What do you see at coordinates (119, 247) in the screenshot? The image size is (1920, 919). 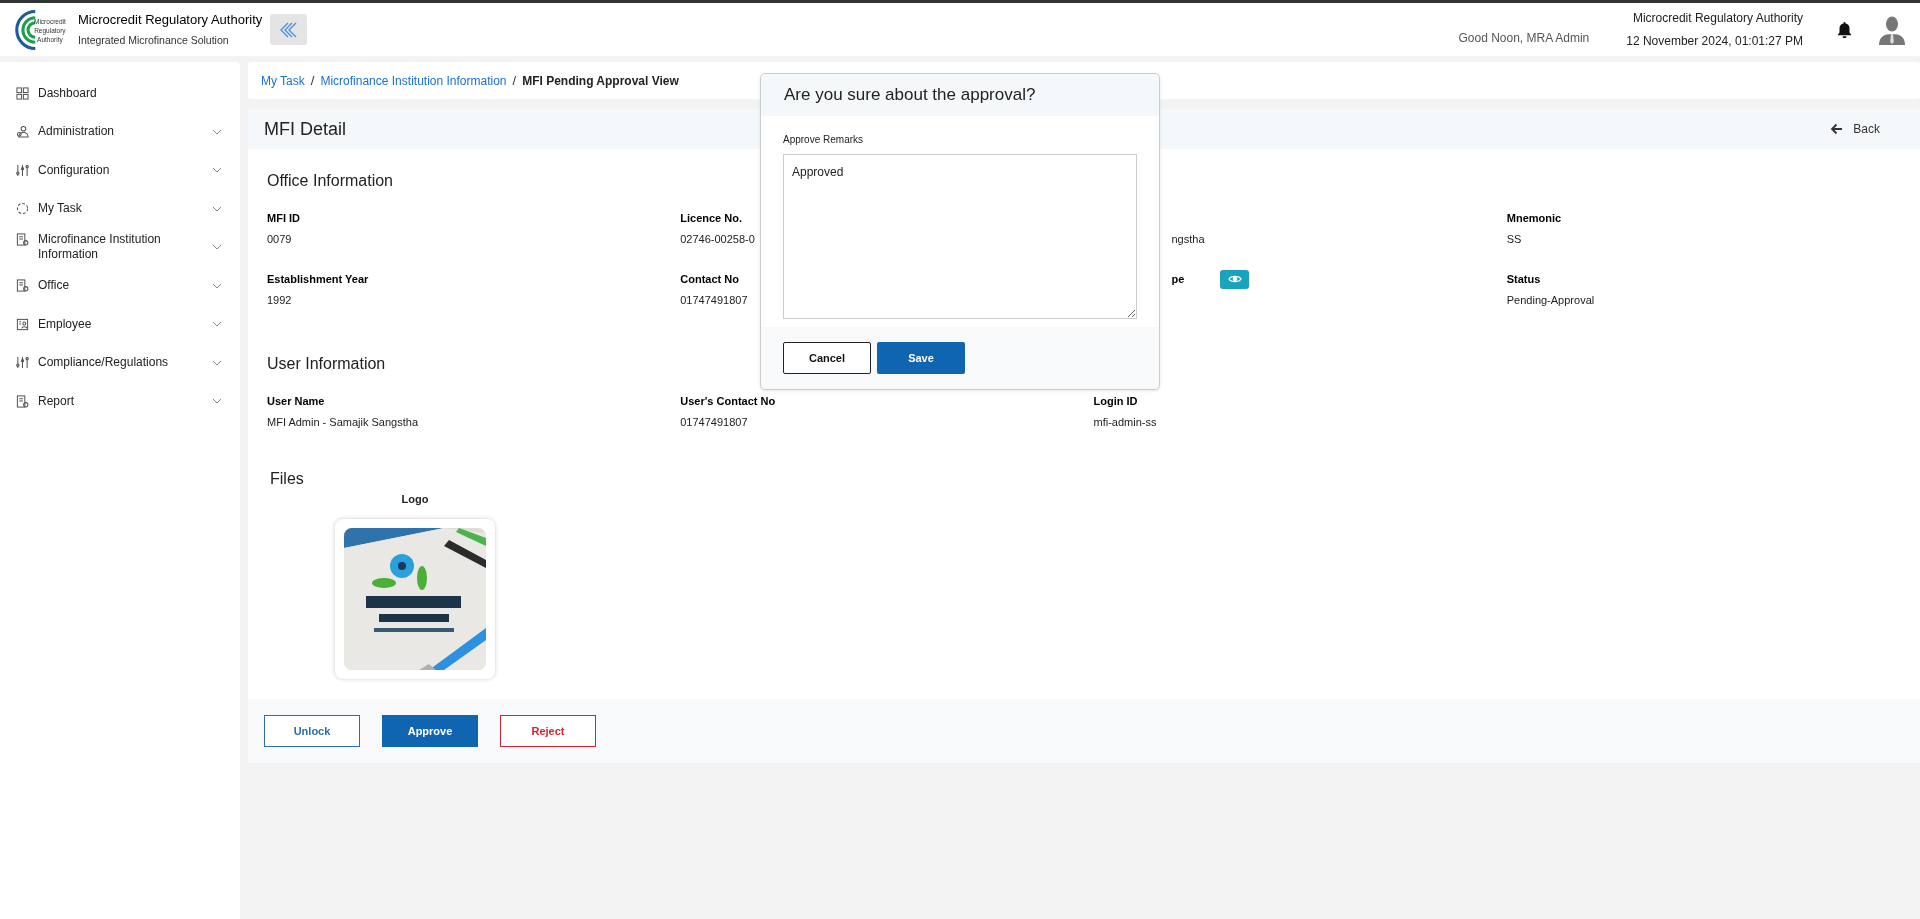 I see `sidebar-item: Microfinance Institution Information` at bounding box center [119, 247].